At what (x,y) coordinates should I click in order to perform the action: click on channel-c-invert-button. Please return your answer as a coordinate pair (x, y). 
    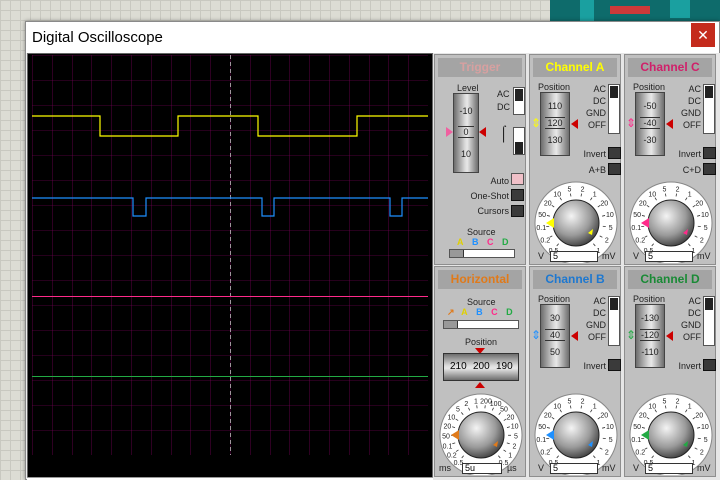
    Looking at the image, I should click on (709, 153).